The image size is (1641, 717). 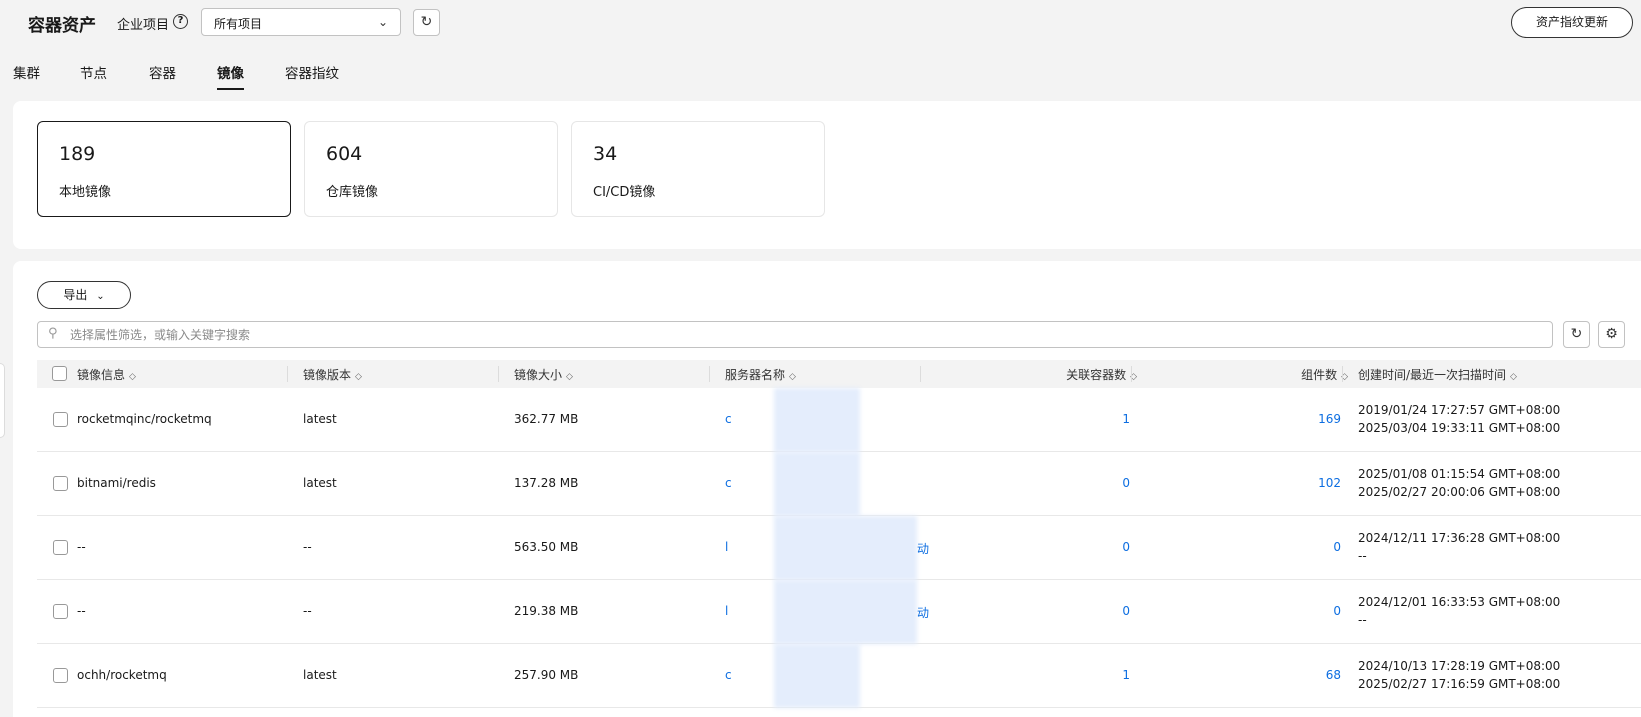 I want to click on export-label: 导出, so click(x=75, y=295).